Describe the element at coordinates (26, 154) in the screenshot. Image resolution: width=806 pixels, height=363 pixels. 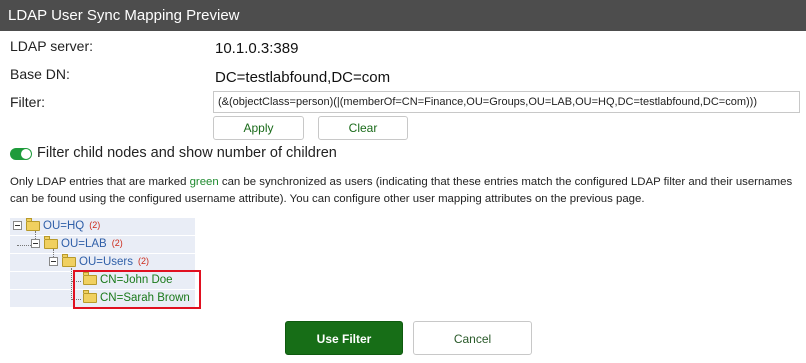
I see `toggle-knob` at that location.